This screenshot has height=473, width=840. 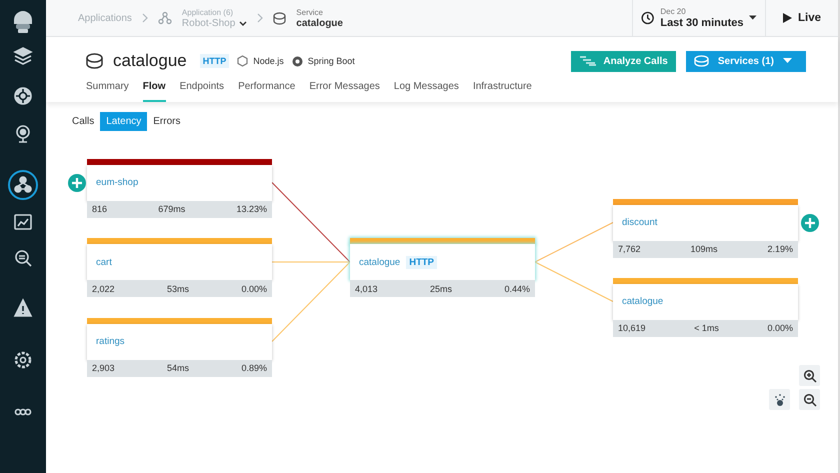 What do you see at coordinates (629, 249) in the screenshot?
I see `calls-value: 7,762` at bounding box center [629, 249].